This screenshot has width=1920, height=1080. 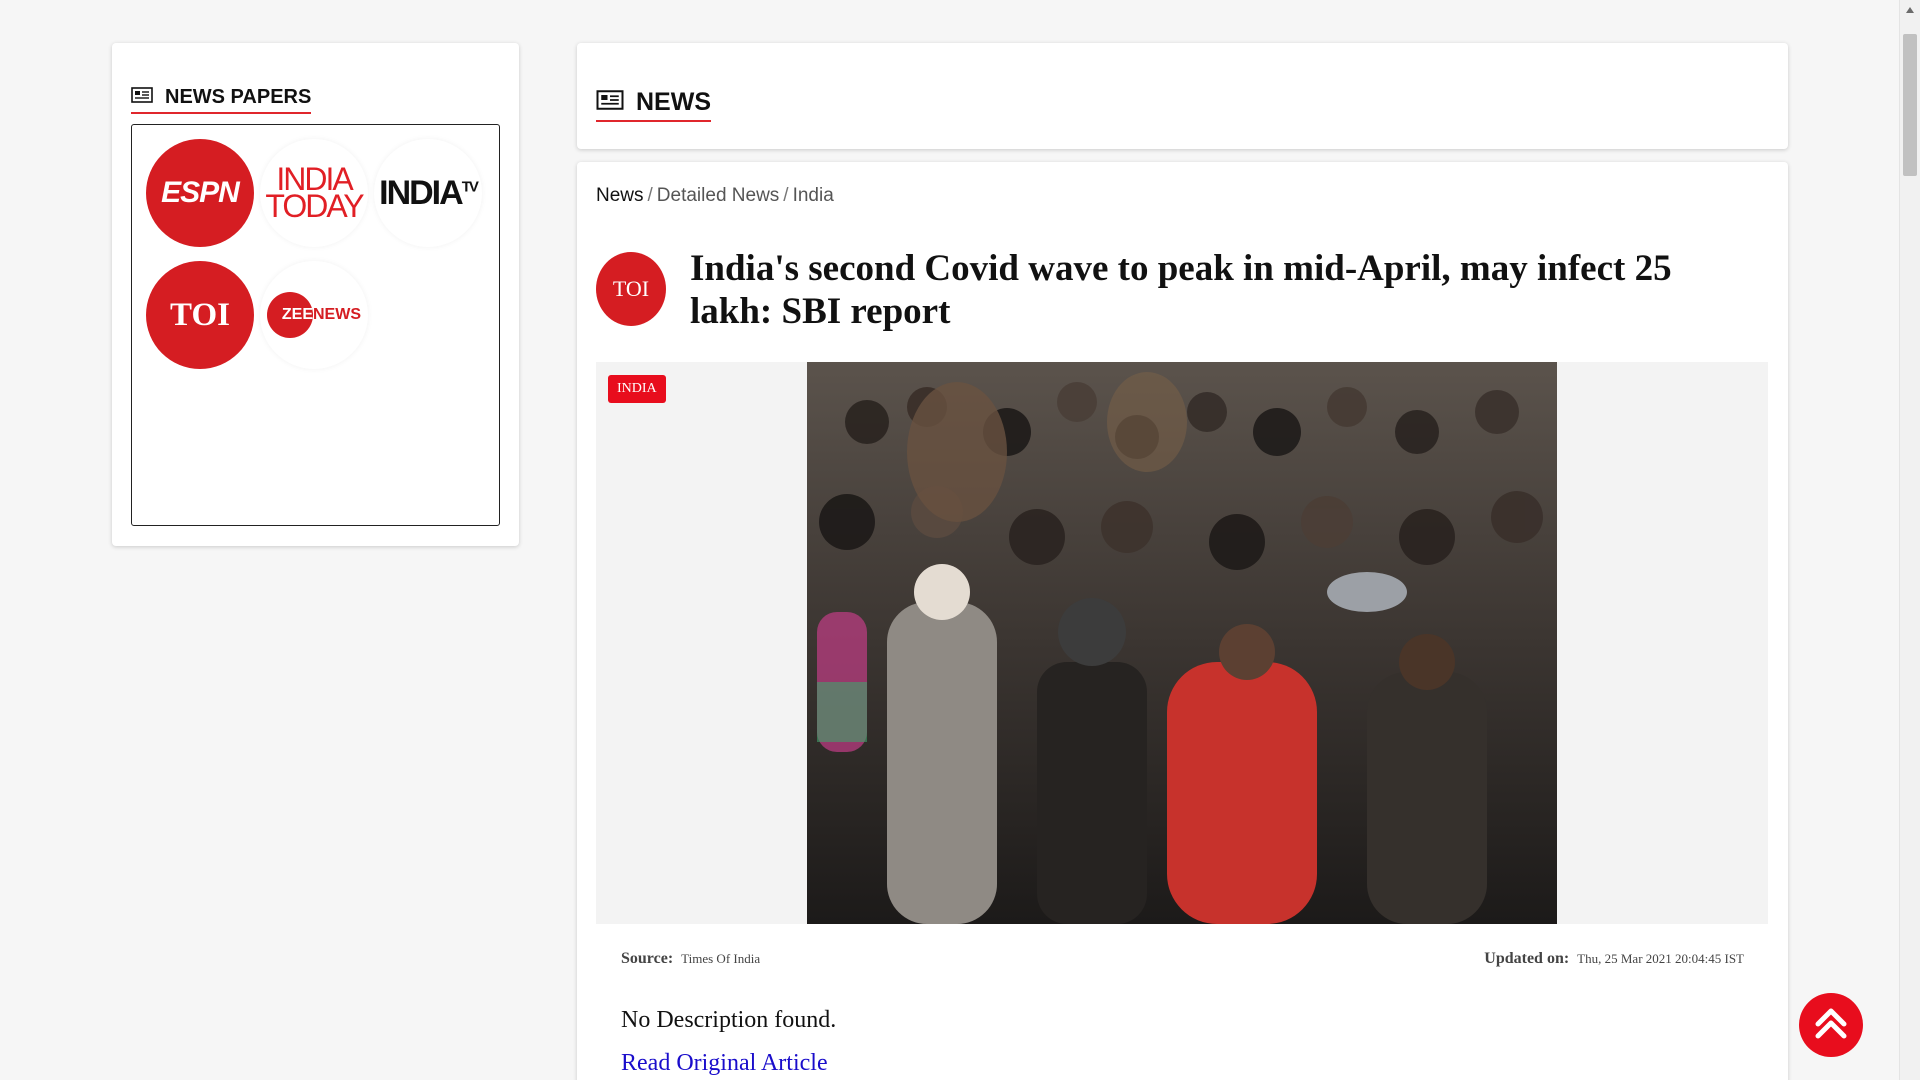 What do you see at coordinates (721, 958) in the screenshot?
I see `source-value: Times Of India` at bounding box center [721, 958].